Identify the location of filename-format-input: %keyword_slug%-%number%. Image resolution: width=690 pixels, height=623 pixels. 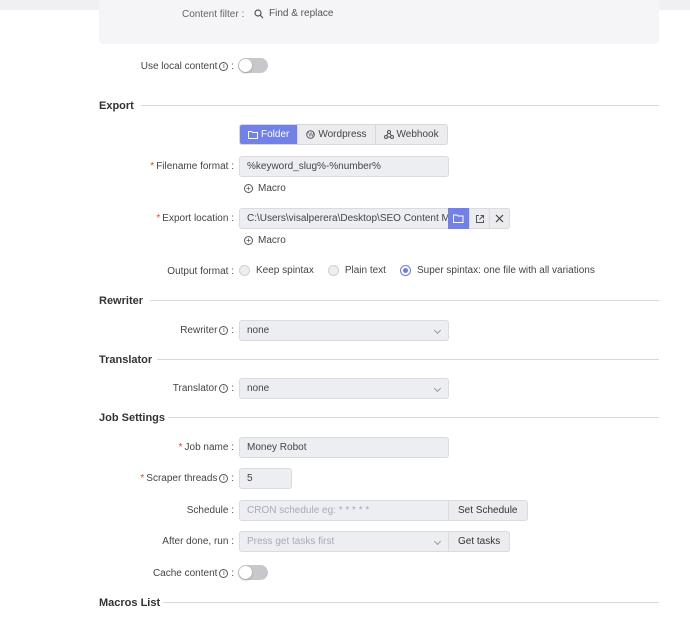
(344, 166).